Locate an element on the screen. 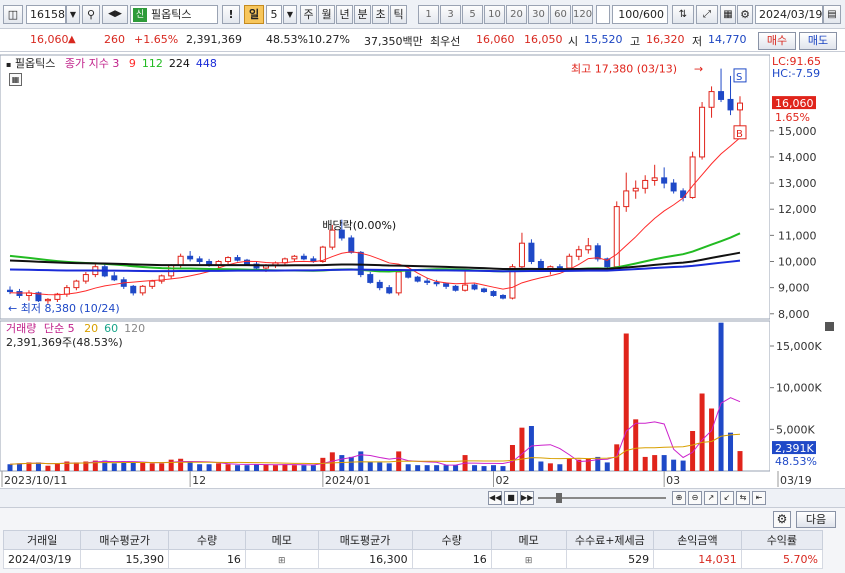 Image resolution: width=845 pixels, height=573 pixels. column-header-4: 매도평균가 is located at coordinates (365, 540).